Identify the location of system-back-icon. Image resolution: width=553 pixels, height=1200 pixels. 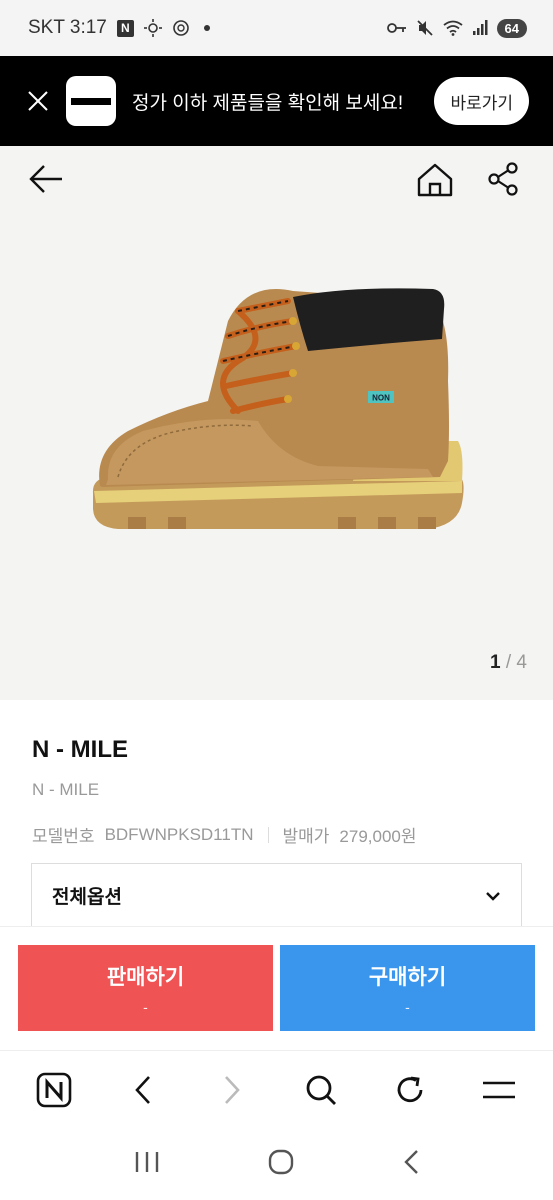
(411, 1164).